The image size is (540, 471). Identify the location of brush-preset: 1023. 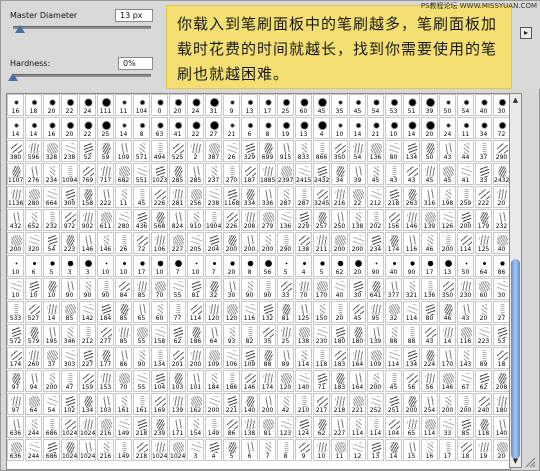
(159, 174).